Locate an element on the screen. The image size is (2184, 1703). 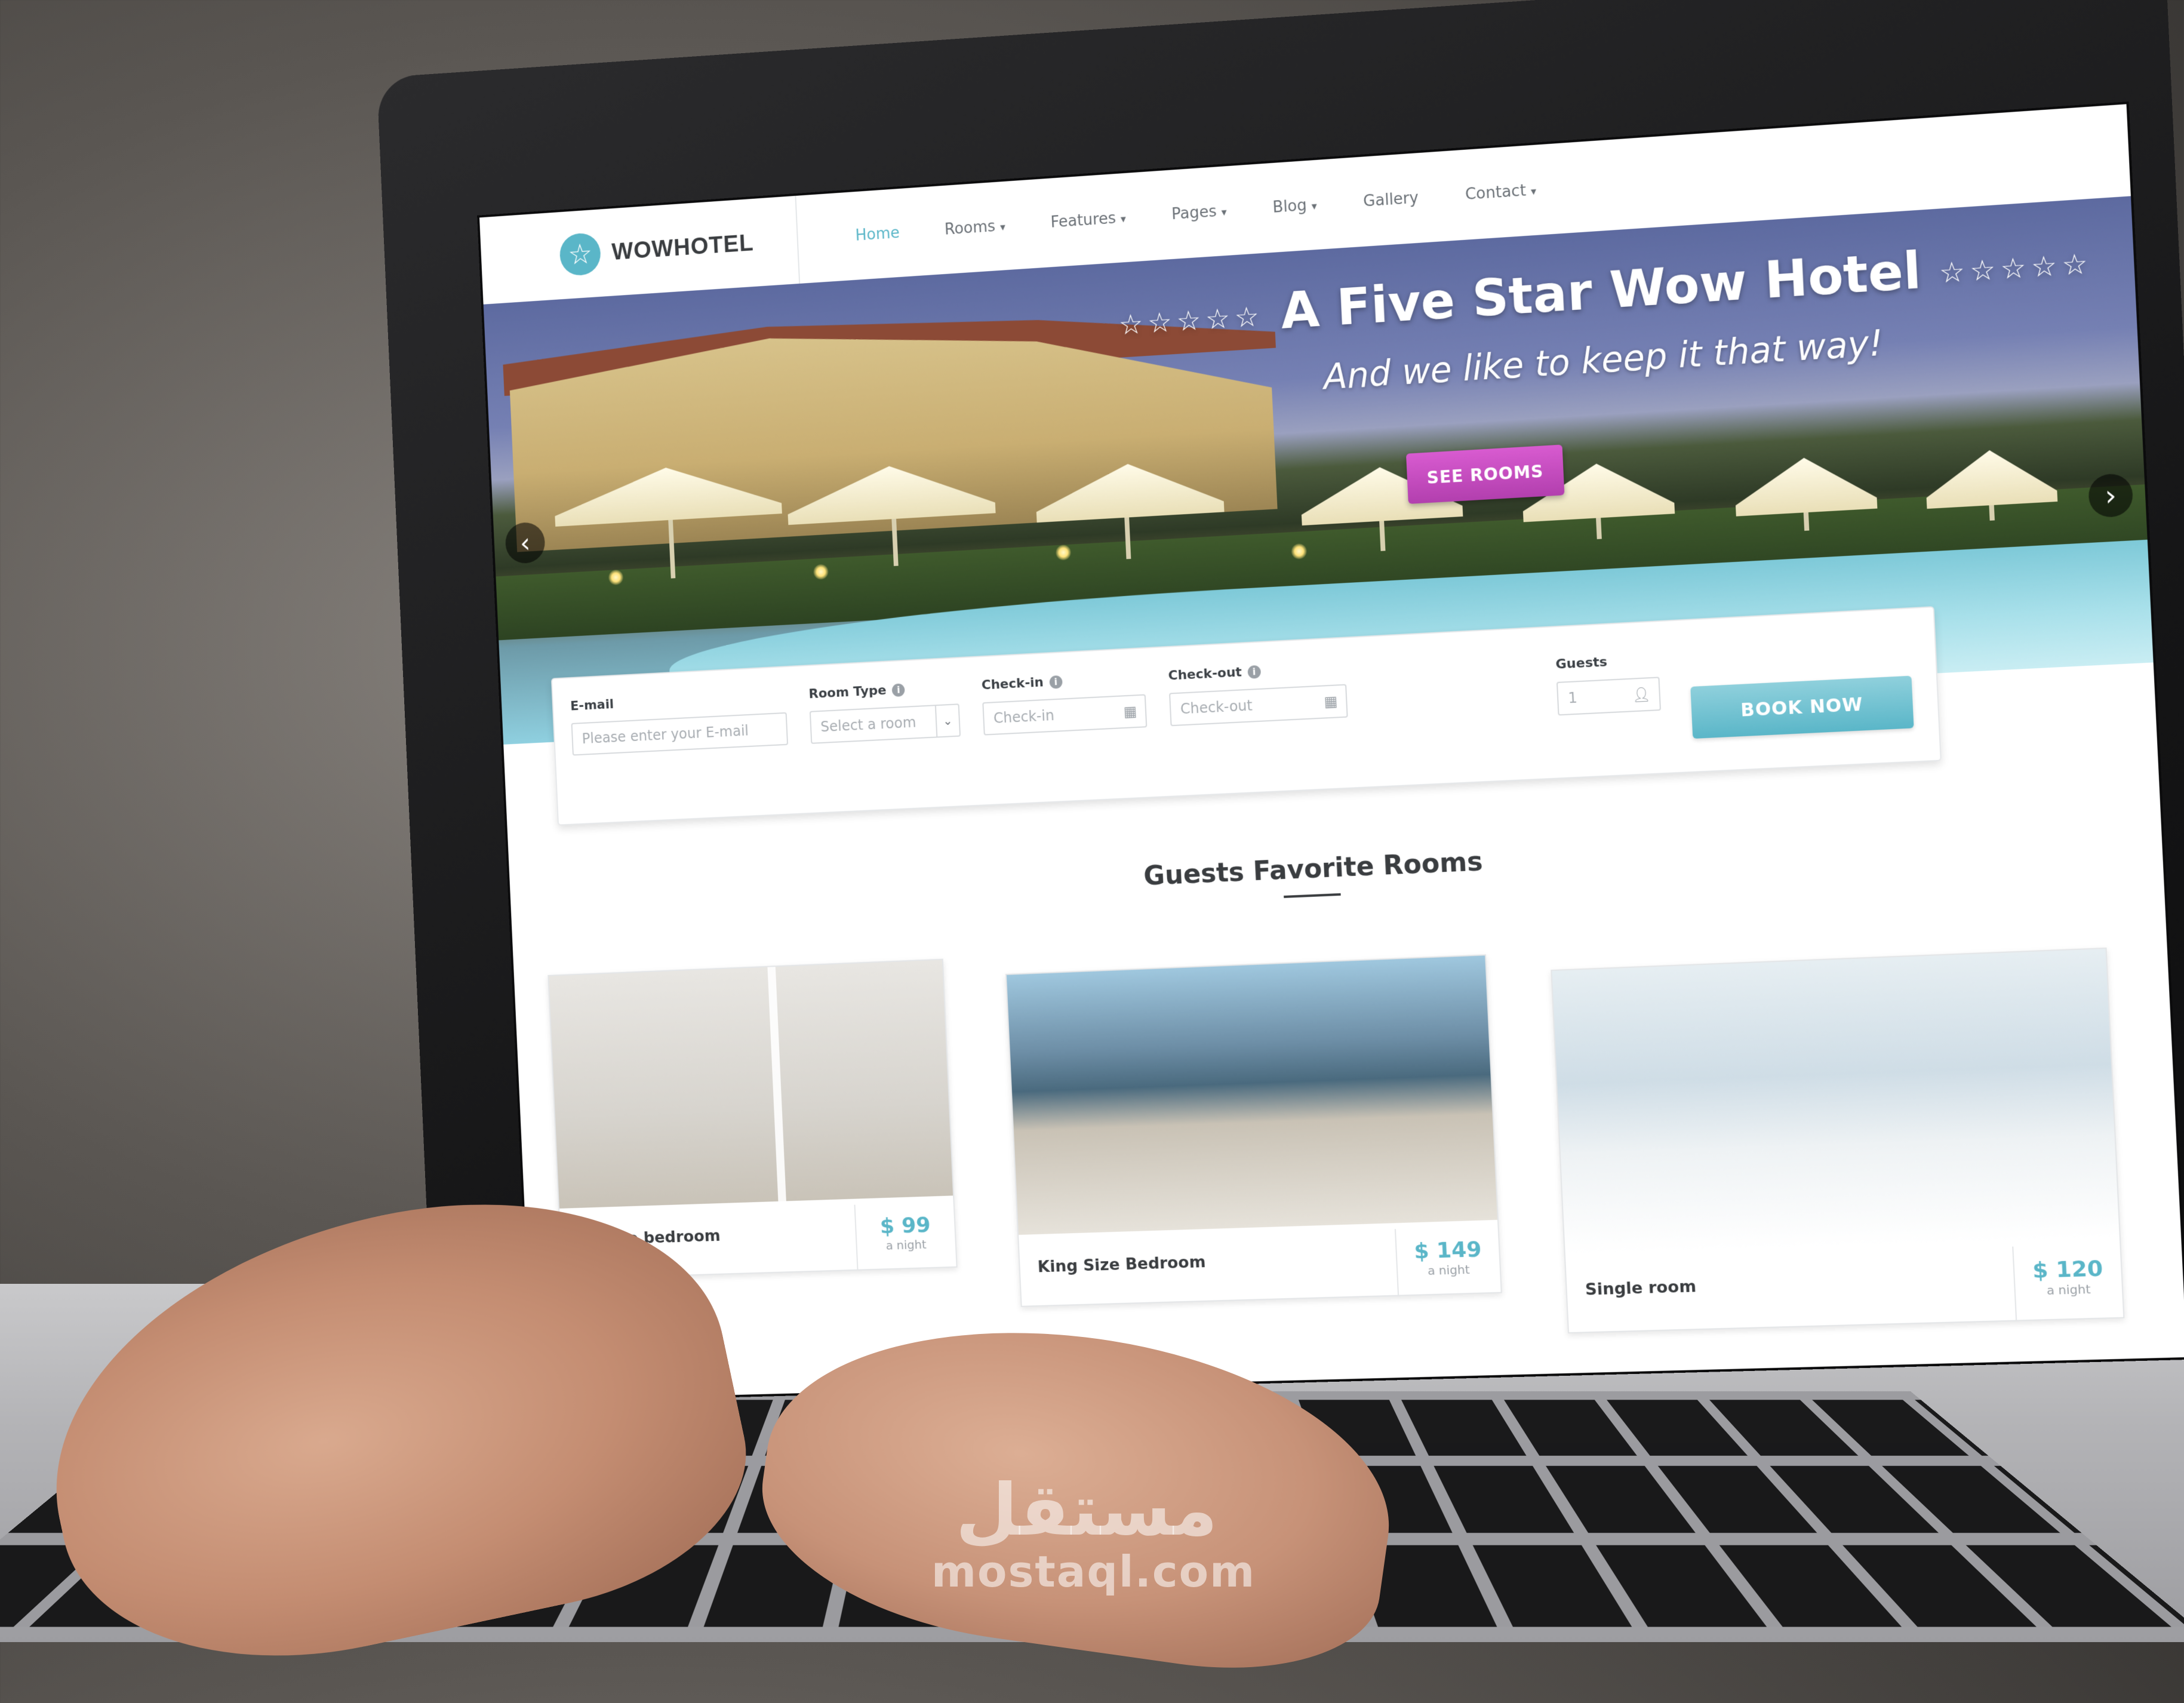
room-name: King Size Bedroom is located at coordinates (1121, 1264).